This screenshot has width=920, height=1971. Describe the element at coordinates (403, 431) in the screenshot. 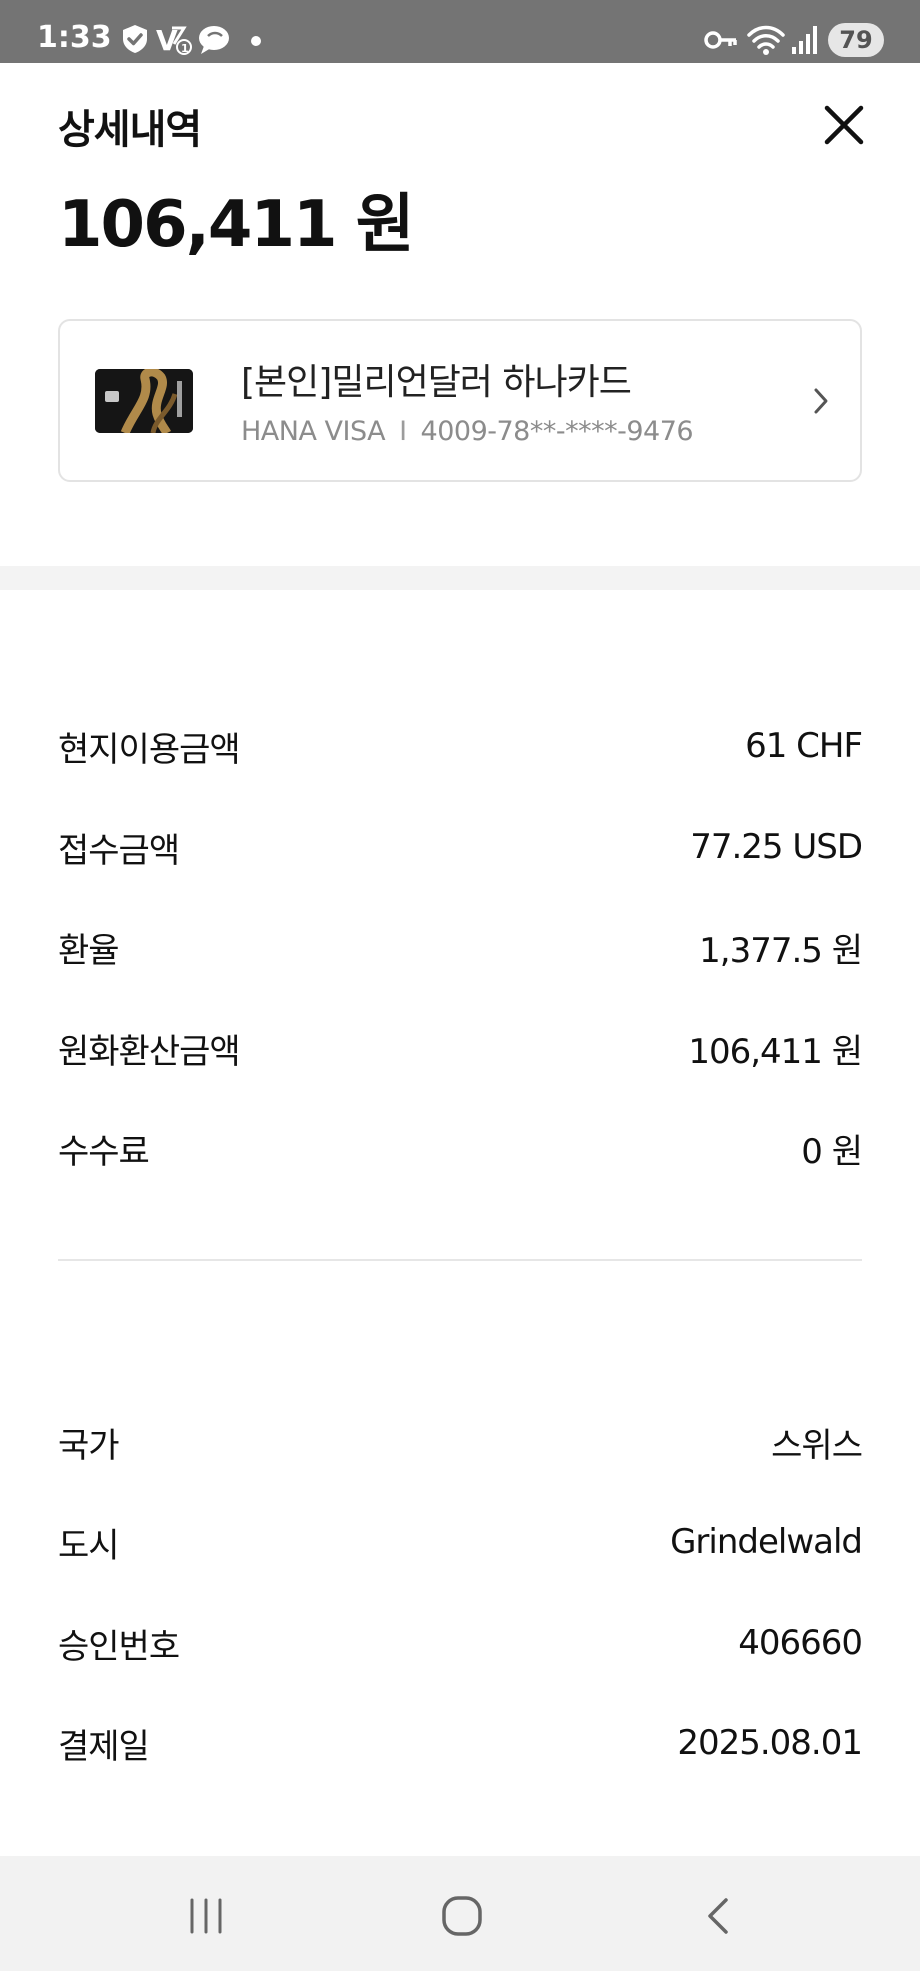

I see `card-separator: I` at that location.